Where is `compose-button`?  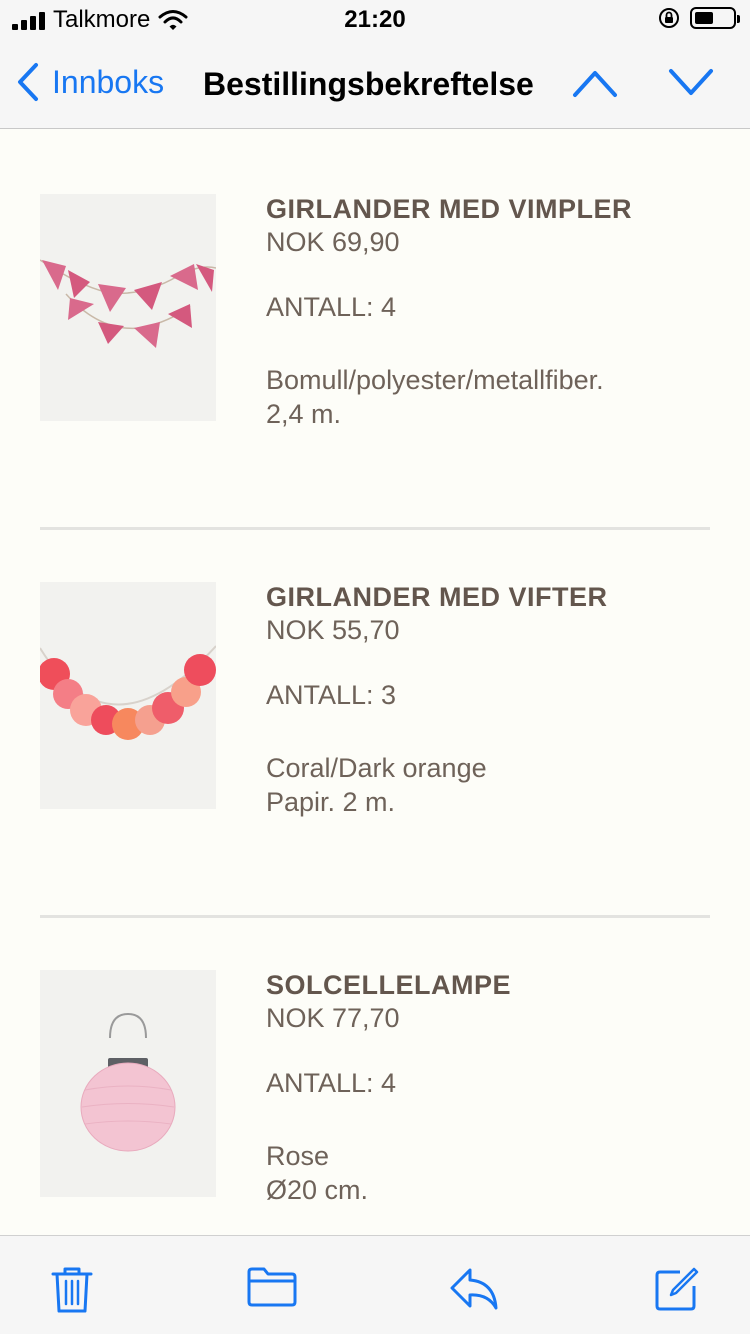
compose-button is located at coordinates (677, 1291).